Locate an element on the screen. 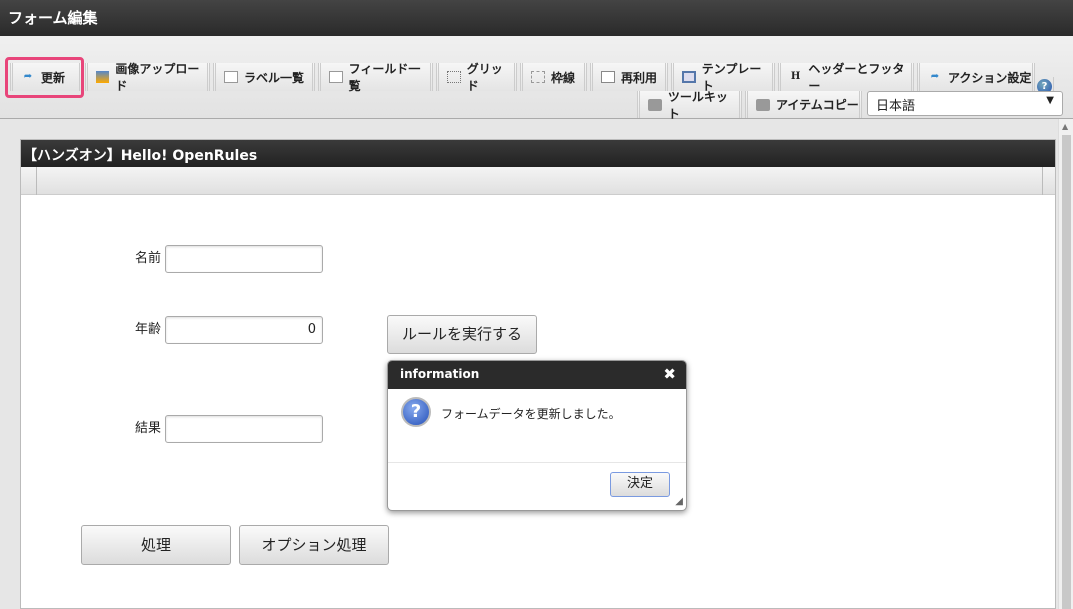 The width and height of the screenshot is (1073, 609). action-icon: ➦ is located at coordinates (935, 76).